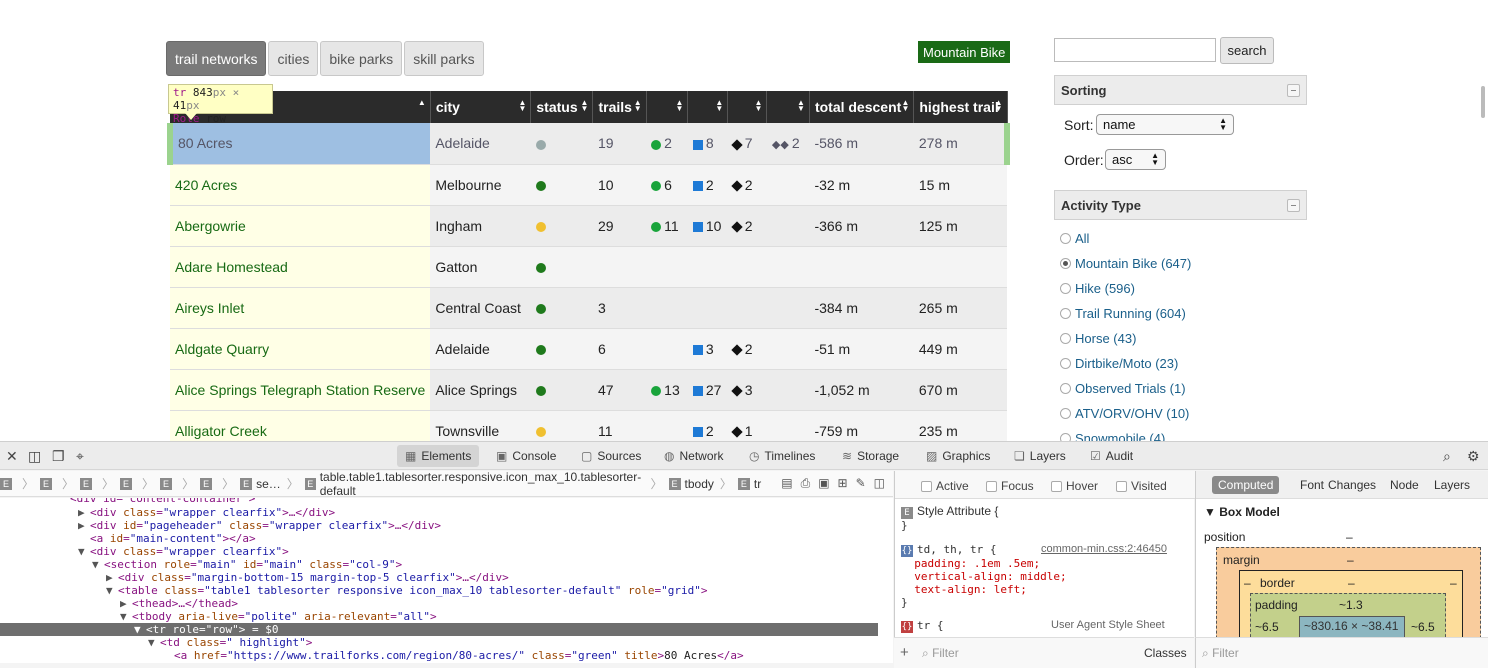  I want to click on dom-tools-icons: ▤⎙▣⊞✎◫, so click(837, 483).